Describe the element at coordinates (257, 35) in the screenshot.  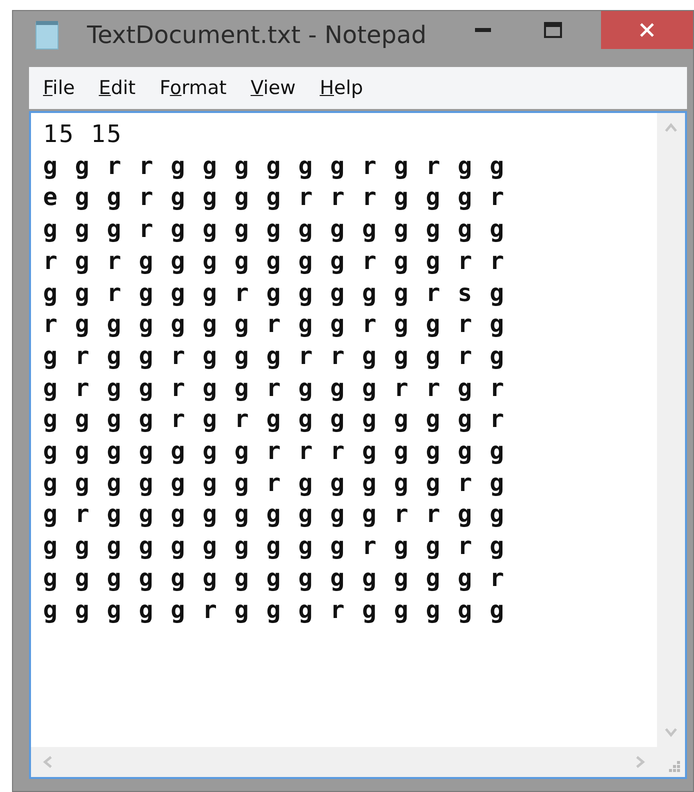
I see `window-title: TextDocument.txt - Notepad` at that location.